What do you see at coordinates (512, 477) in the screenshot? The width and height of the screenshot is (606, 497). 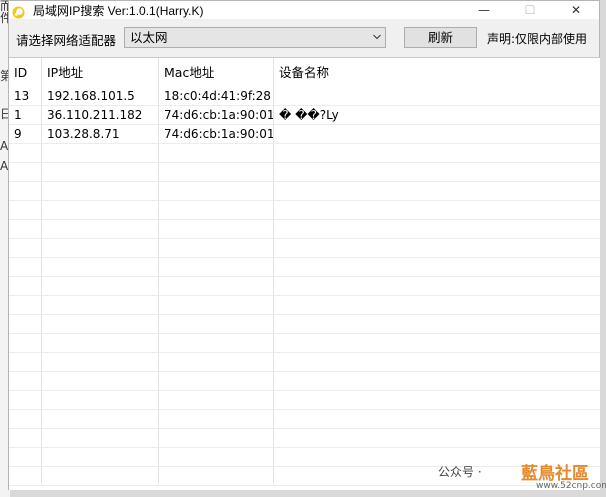 I see `watermark: 公众号 · 藍鳥社區 www.52cnp.com` at bounding box center [512, 477].